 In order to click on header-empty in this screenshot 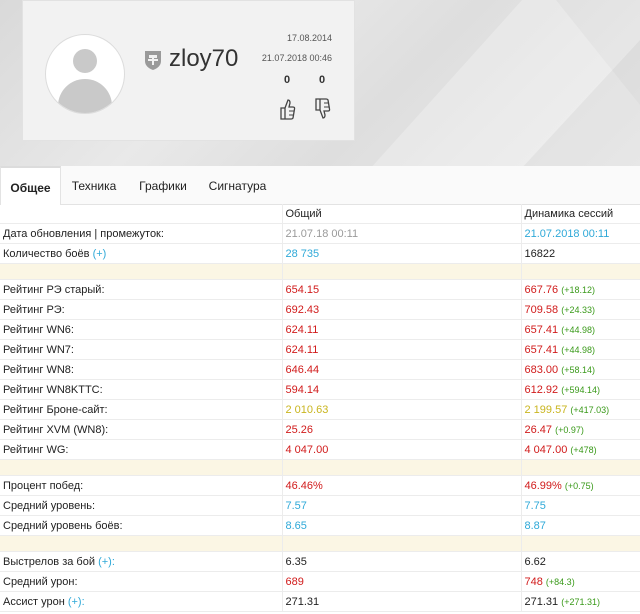, I will do `click(141, 214)`.